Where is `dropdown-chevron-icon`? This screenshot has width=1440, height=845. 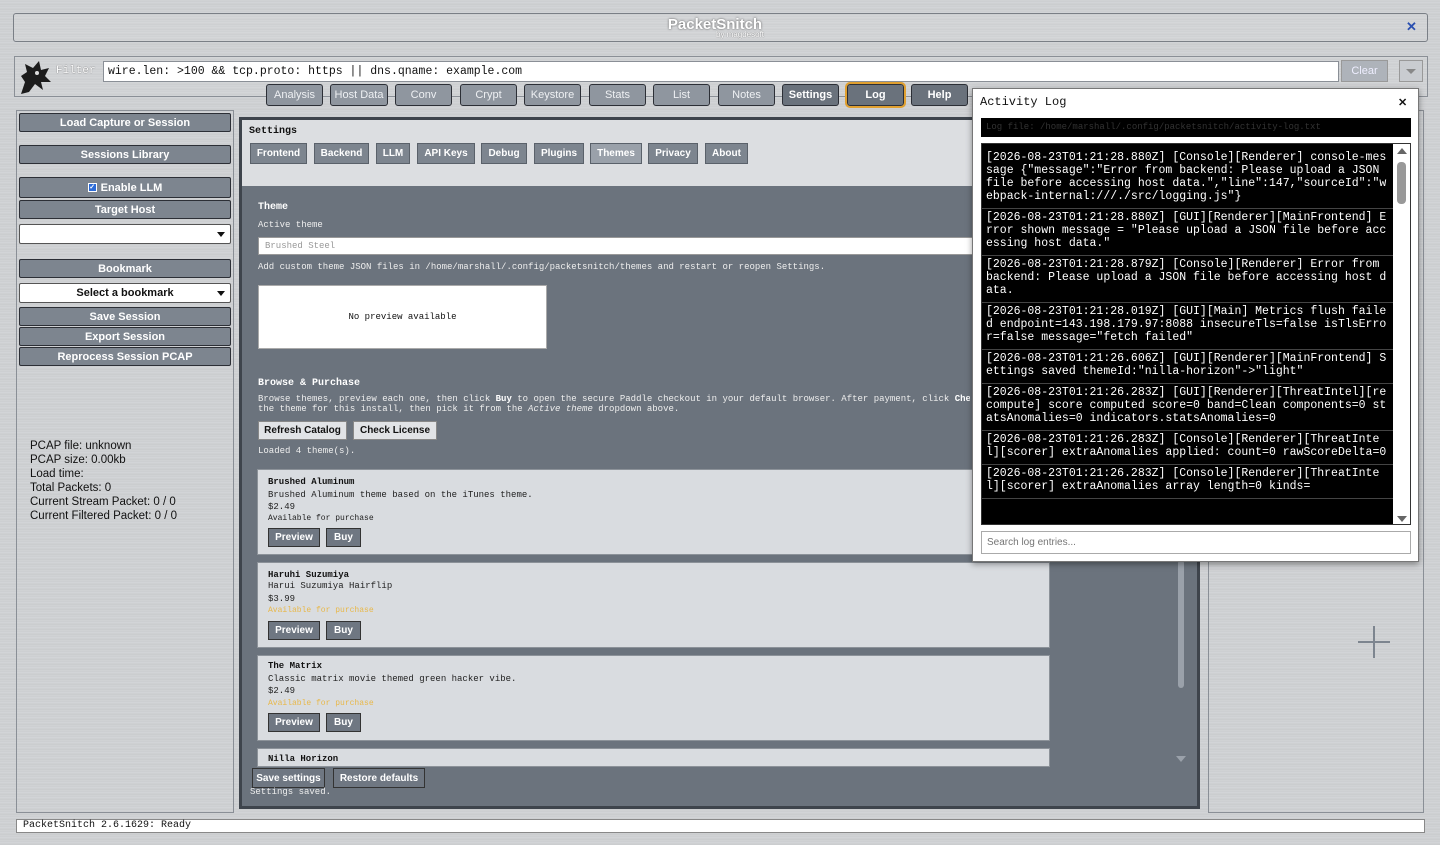
dropdown-chevron-icon is located at coordinates (1411, 71).